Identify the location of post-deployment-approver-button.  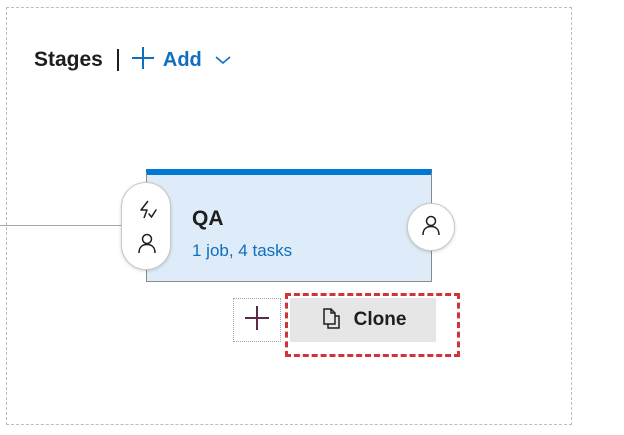
(431, 227).